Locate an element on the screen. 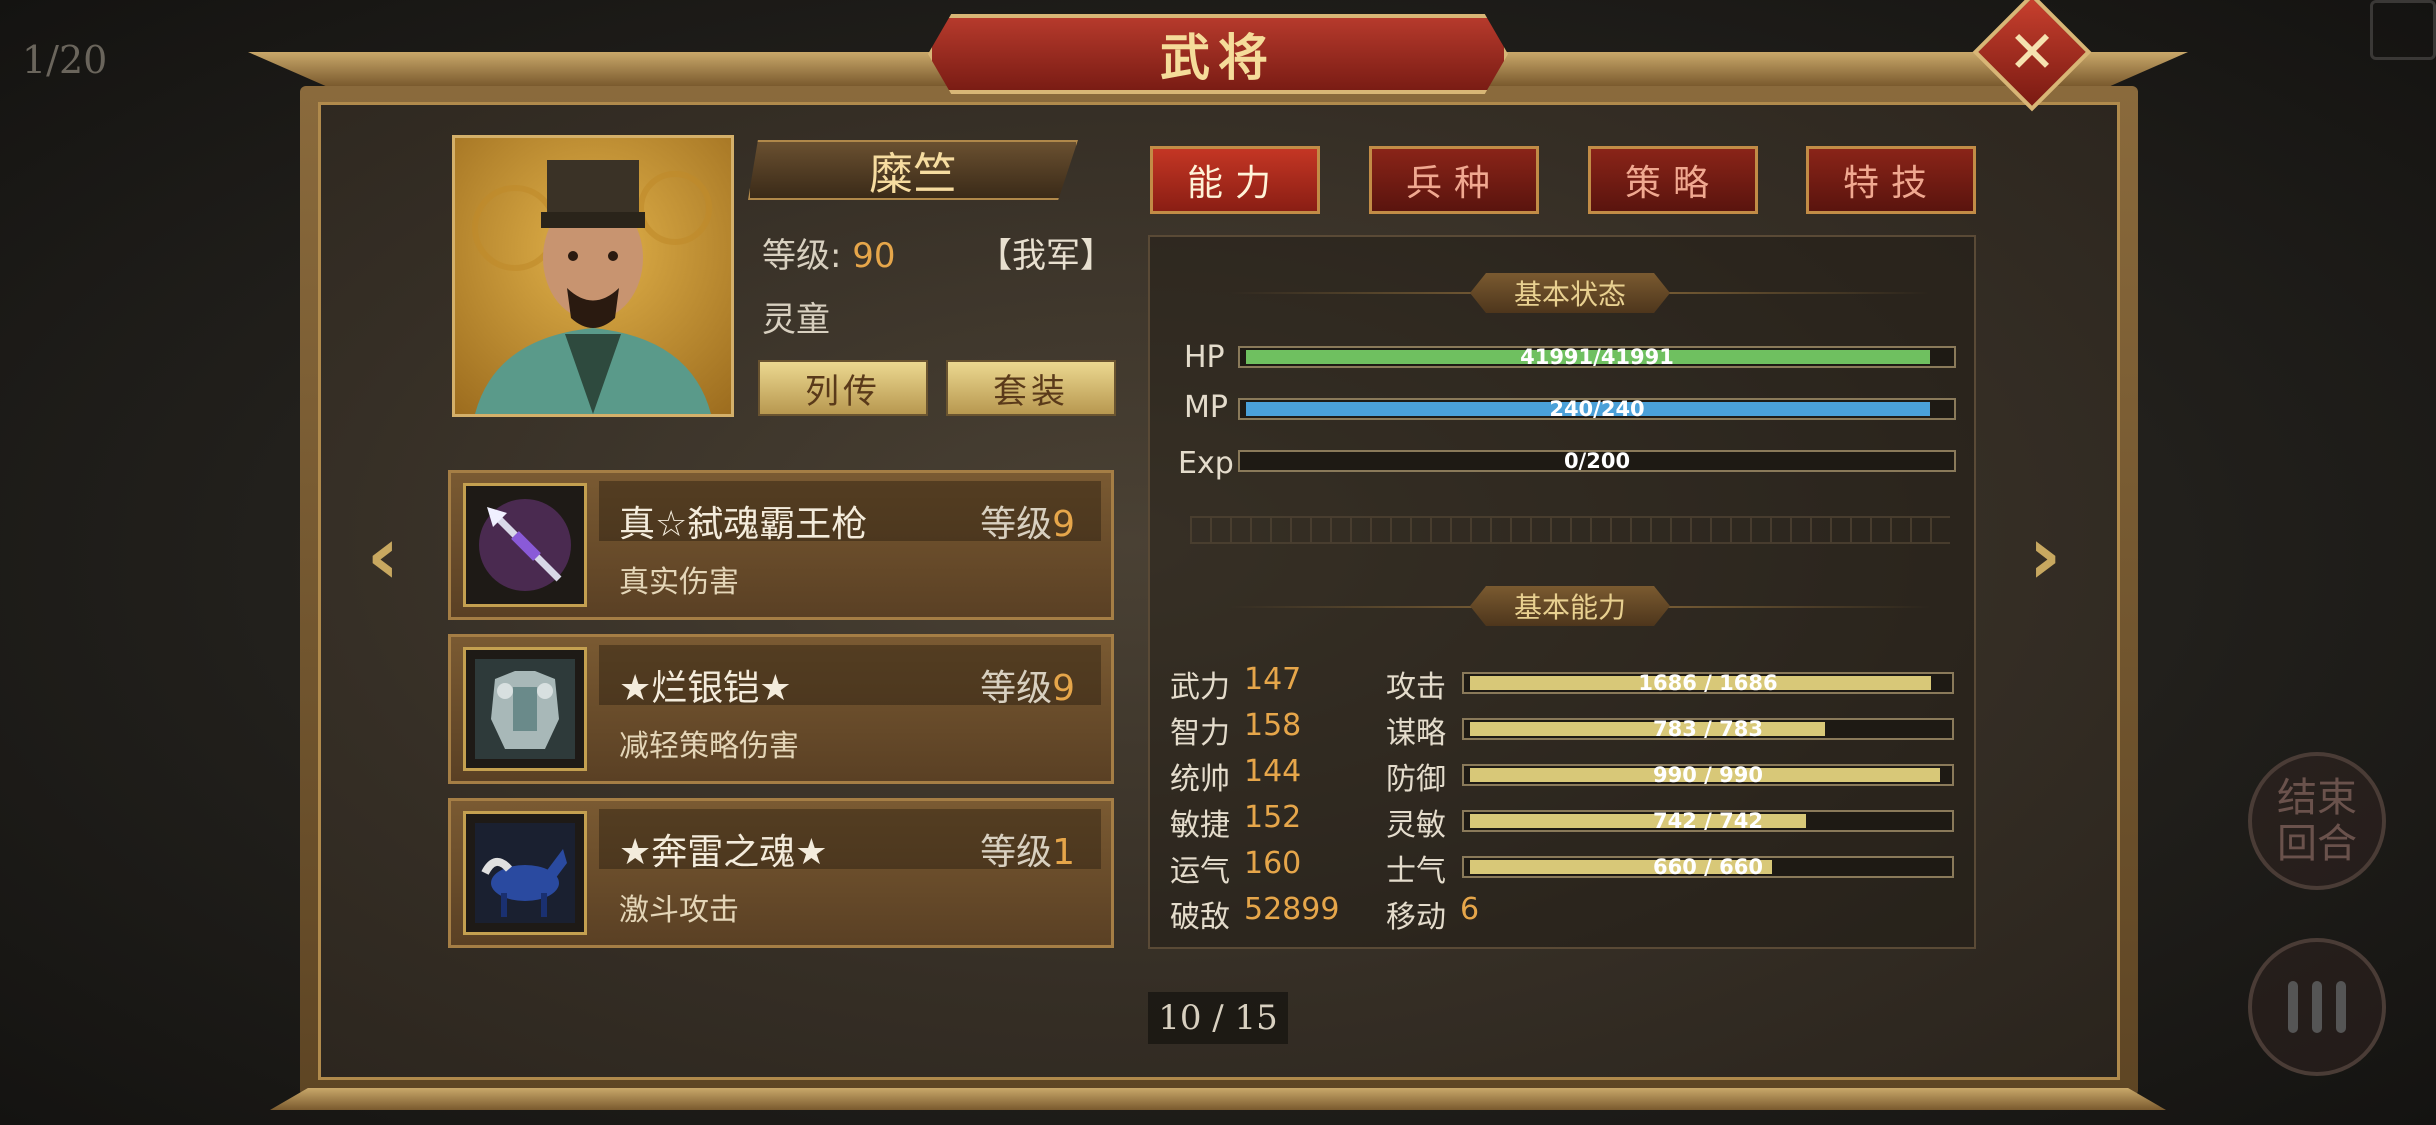 The image size is (2436, 1125). ability-value: 144 is located at coordinates (1273, 771).